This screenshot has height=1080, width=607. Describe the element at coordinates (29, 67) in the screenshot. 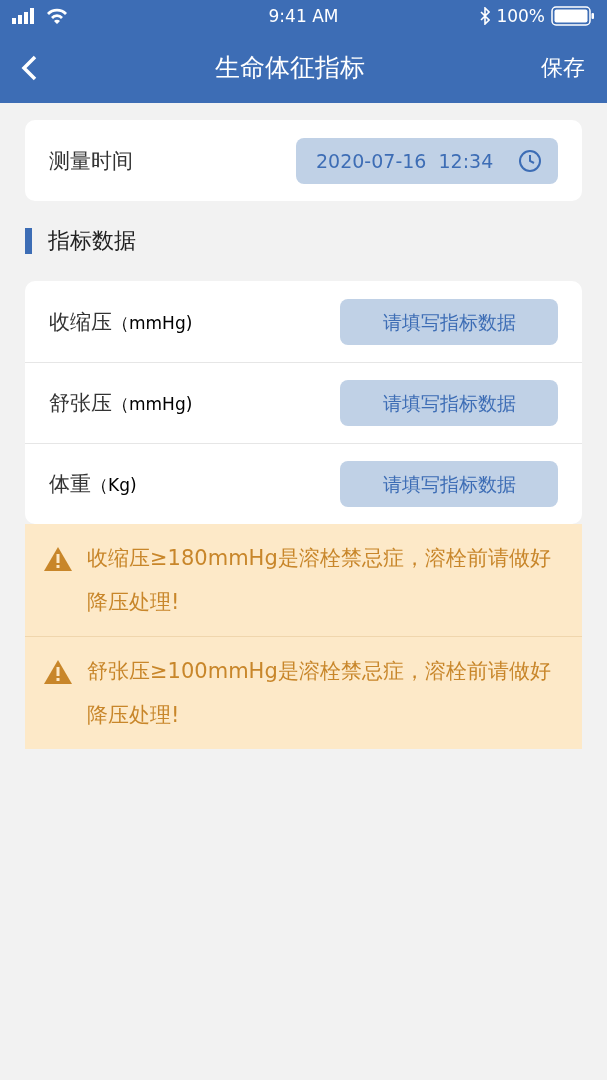

I see `back-button` at that location.